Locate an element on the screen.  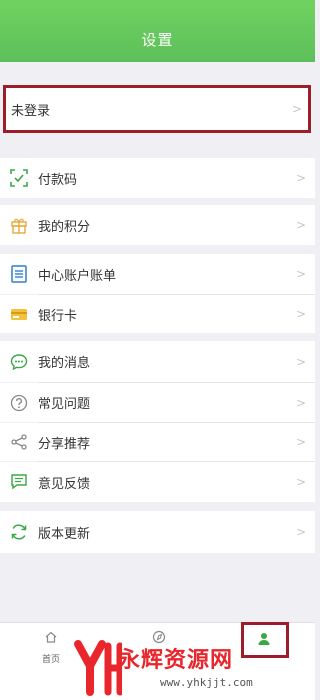
feedback-icon is located at coordinates (19, 482).